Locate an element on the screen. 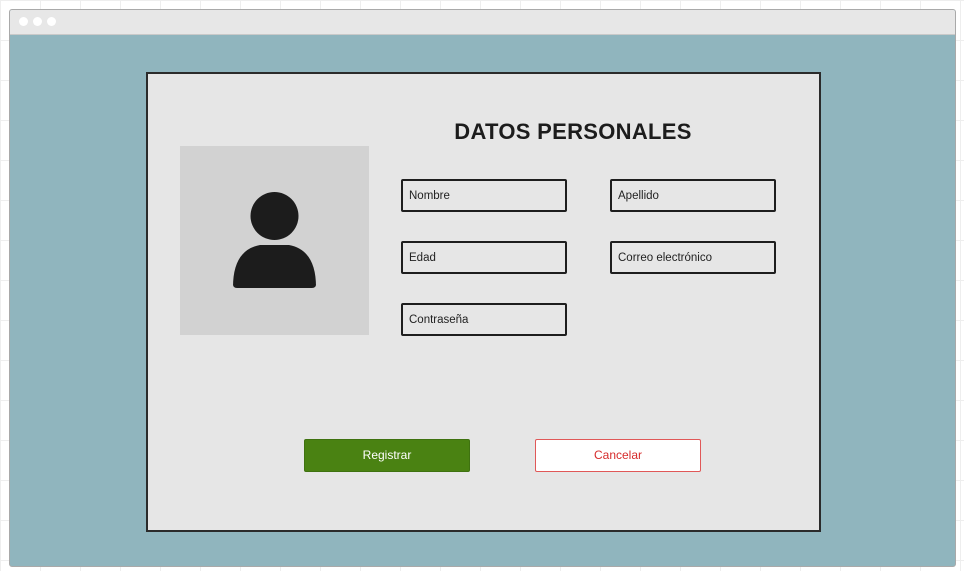  avatar-placeholder is located at coordinates (274, 240).